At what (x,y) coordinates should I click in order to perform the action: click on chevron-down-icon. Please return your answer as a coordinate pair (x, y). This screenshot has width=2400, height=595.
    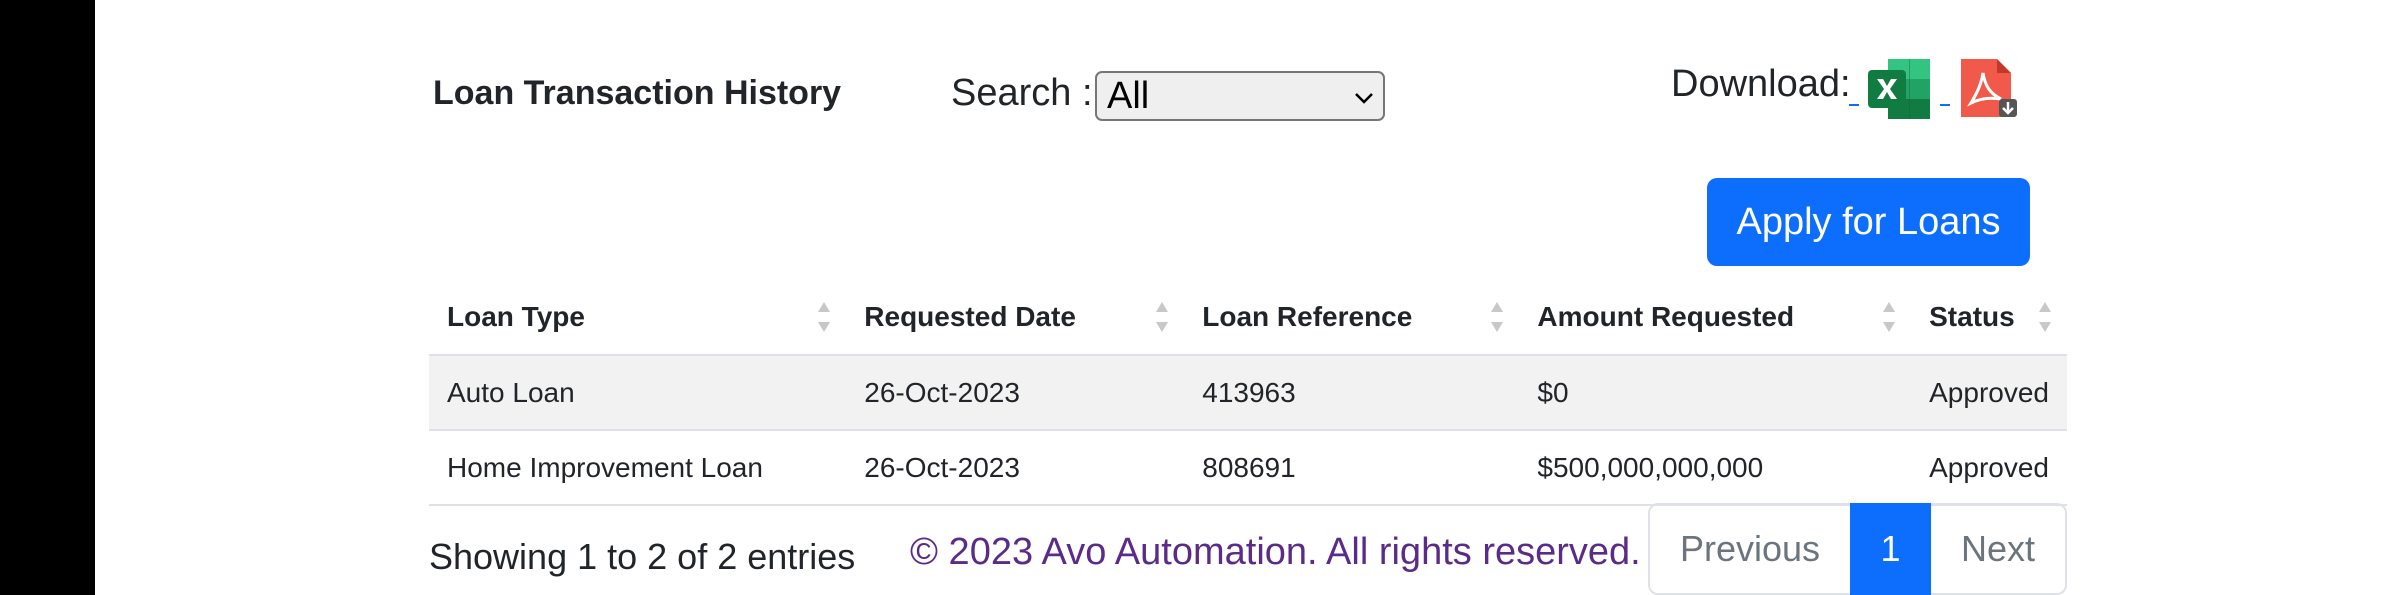
    Looking at the image, I should click on (1364, 98).